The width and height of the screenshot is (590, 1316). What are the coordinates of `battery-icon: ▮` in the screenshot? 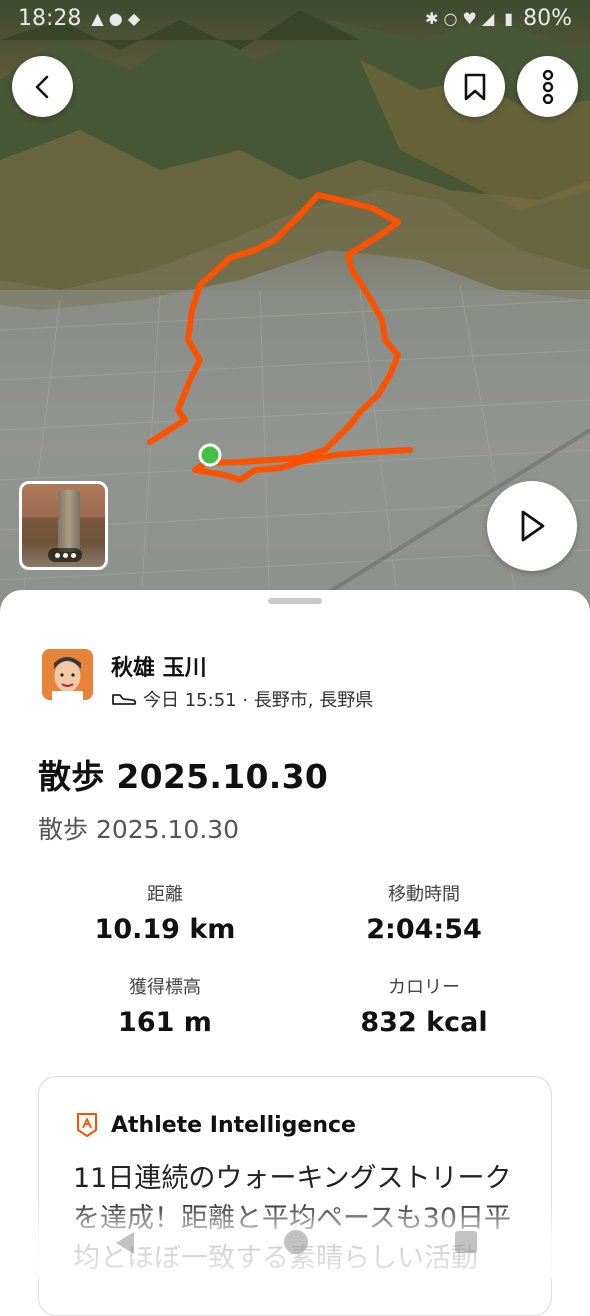 It's located at (509, 18).